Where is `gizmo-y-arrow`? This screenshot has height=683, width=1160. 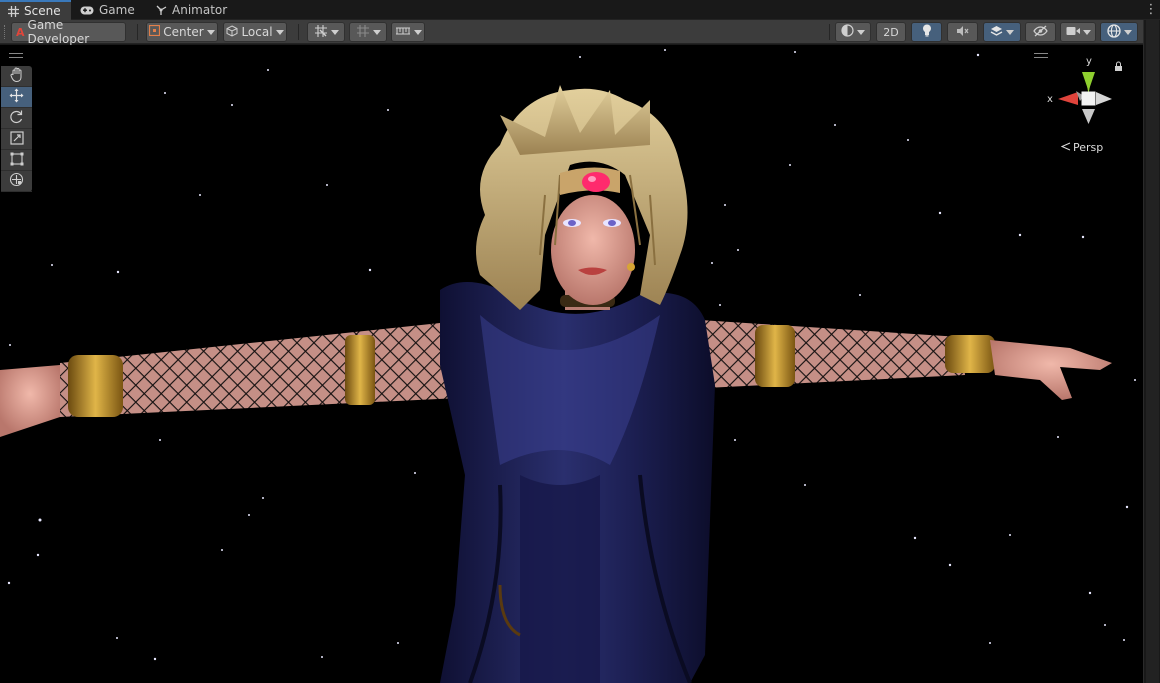
gizmo-y-arrow is located at coordinates (1088, 81).